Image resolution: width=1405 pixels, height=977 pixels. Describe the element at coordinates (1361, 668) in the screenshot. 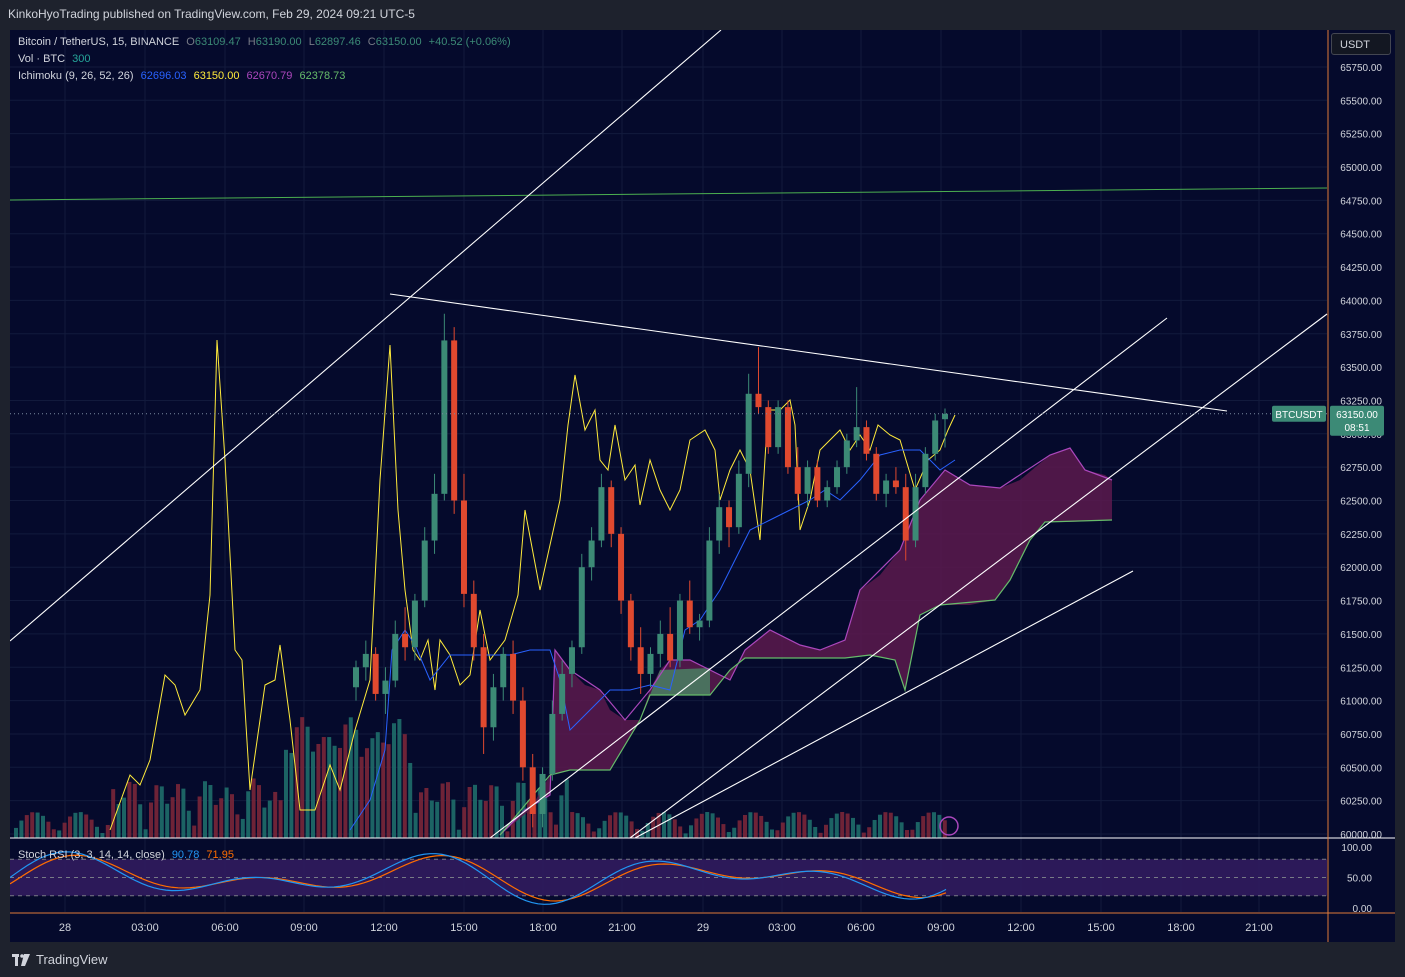

I see `price-tick-label: 61250.00` at that location.